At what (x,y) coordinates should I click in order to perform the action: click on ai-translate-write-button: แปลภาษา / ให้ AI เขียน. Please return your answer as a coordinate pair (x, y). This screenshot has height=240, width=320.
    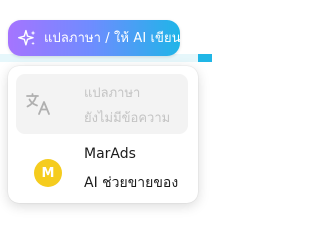
    Looking at the image, I should click on (94, 38).